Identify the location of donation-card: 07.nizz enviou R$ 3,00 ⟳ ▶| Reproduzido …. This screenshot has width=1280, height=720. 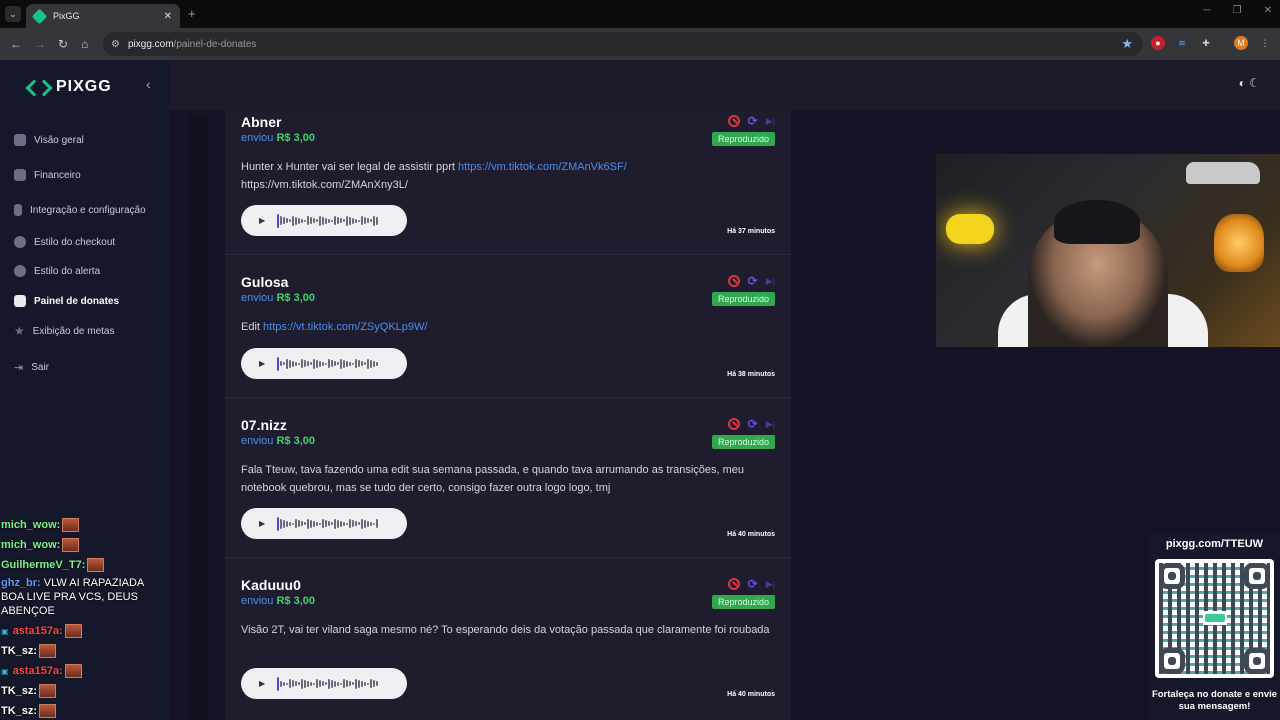
(508, 478).